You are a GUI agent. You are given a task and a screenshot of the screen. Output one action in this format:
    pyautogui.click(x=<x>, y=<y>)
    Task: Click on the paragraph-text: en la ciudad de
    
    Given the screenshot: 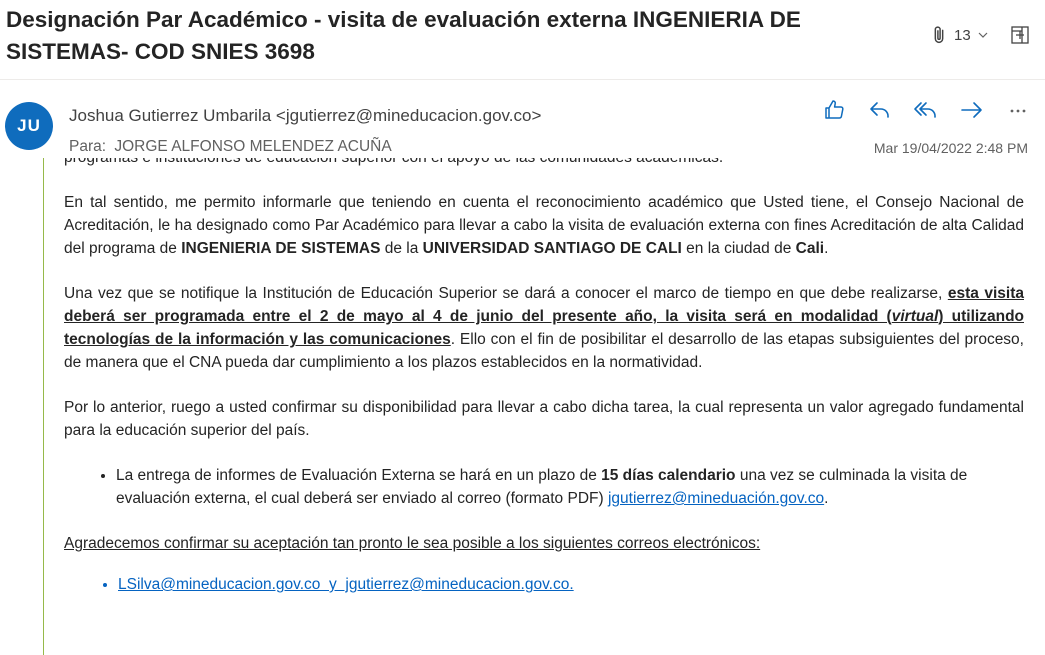 What is the action you would take?
    pyautogui.click(x=738, y=248)
    